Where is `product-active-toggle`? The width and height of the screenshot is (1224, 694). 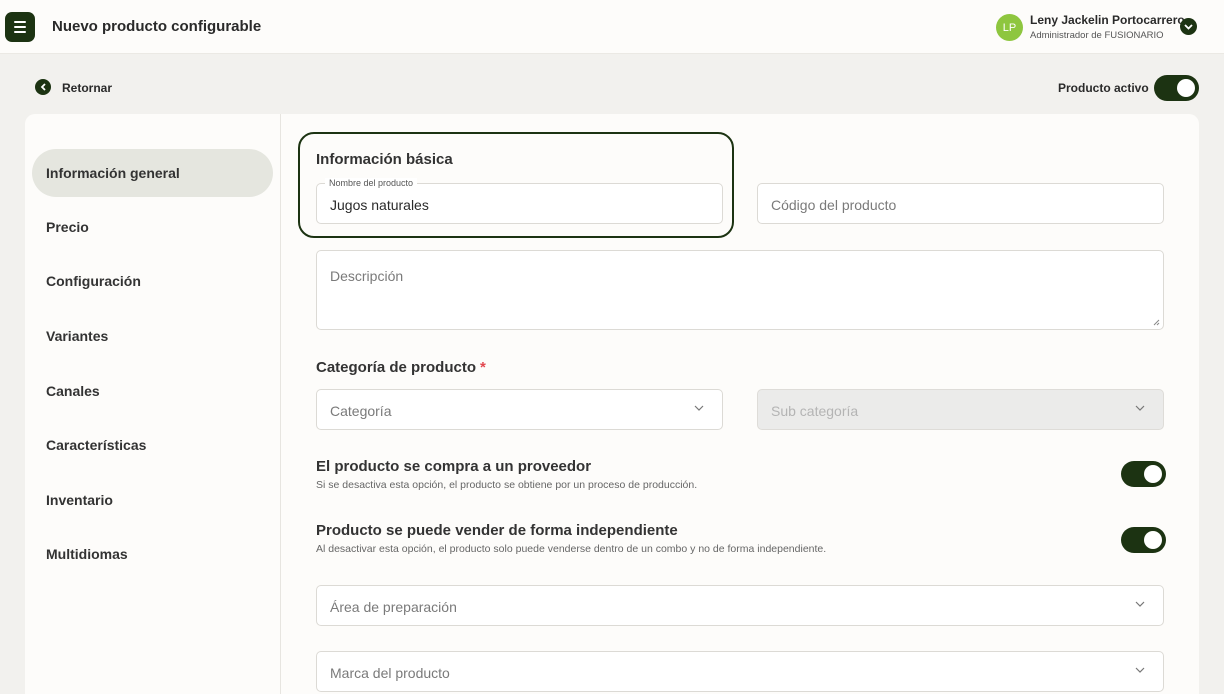
product-active-toggle is located at coordinates (1176, 88).